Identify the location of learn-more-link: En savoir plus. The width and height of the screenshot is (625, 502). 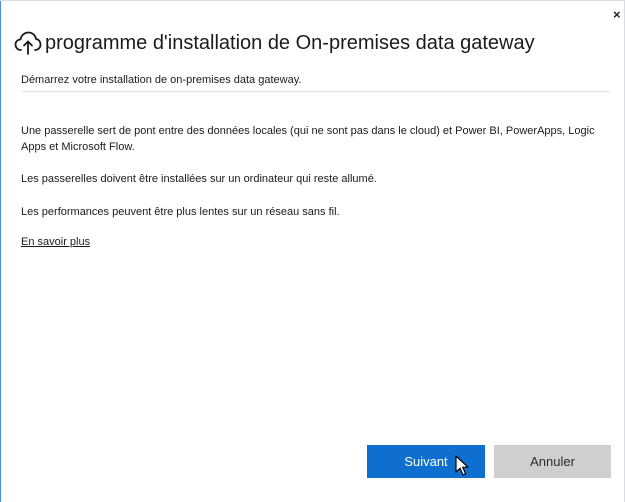
(55, 242).